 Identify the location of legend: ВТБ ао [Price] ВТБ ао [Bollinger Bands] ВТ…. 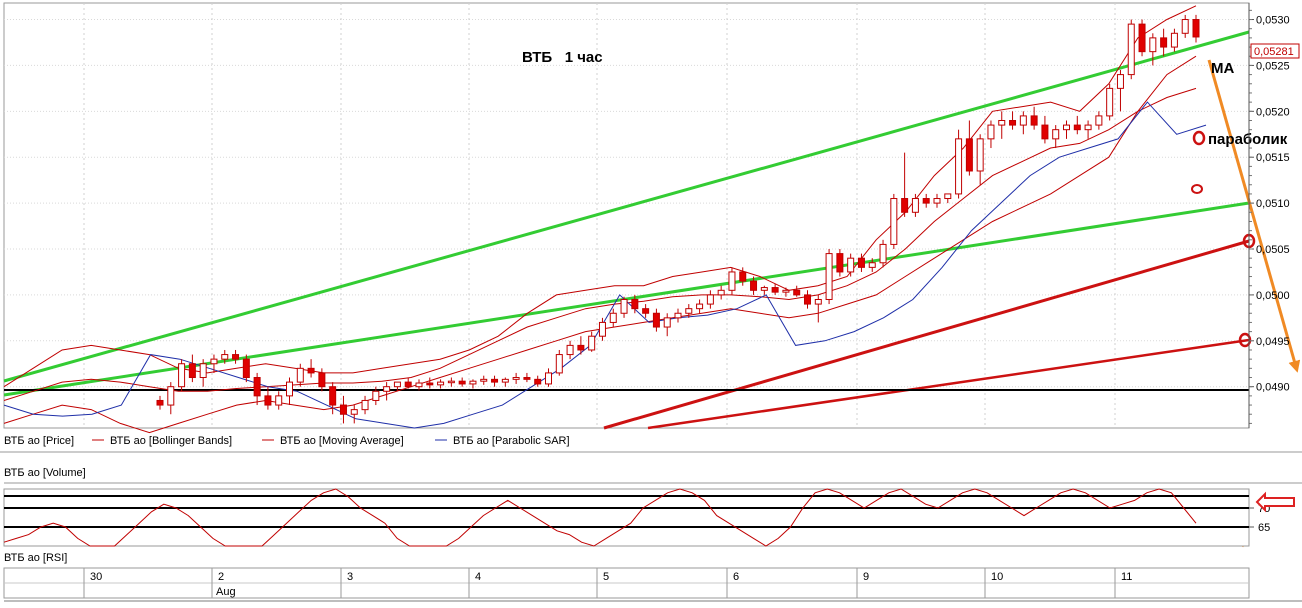
(287, 441).